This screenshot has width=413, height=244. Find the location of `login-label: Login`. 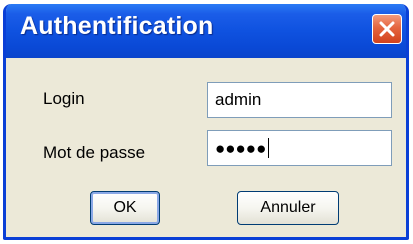

login-label: Login is located at coordinates (64, 98).